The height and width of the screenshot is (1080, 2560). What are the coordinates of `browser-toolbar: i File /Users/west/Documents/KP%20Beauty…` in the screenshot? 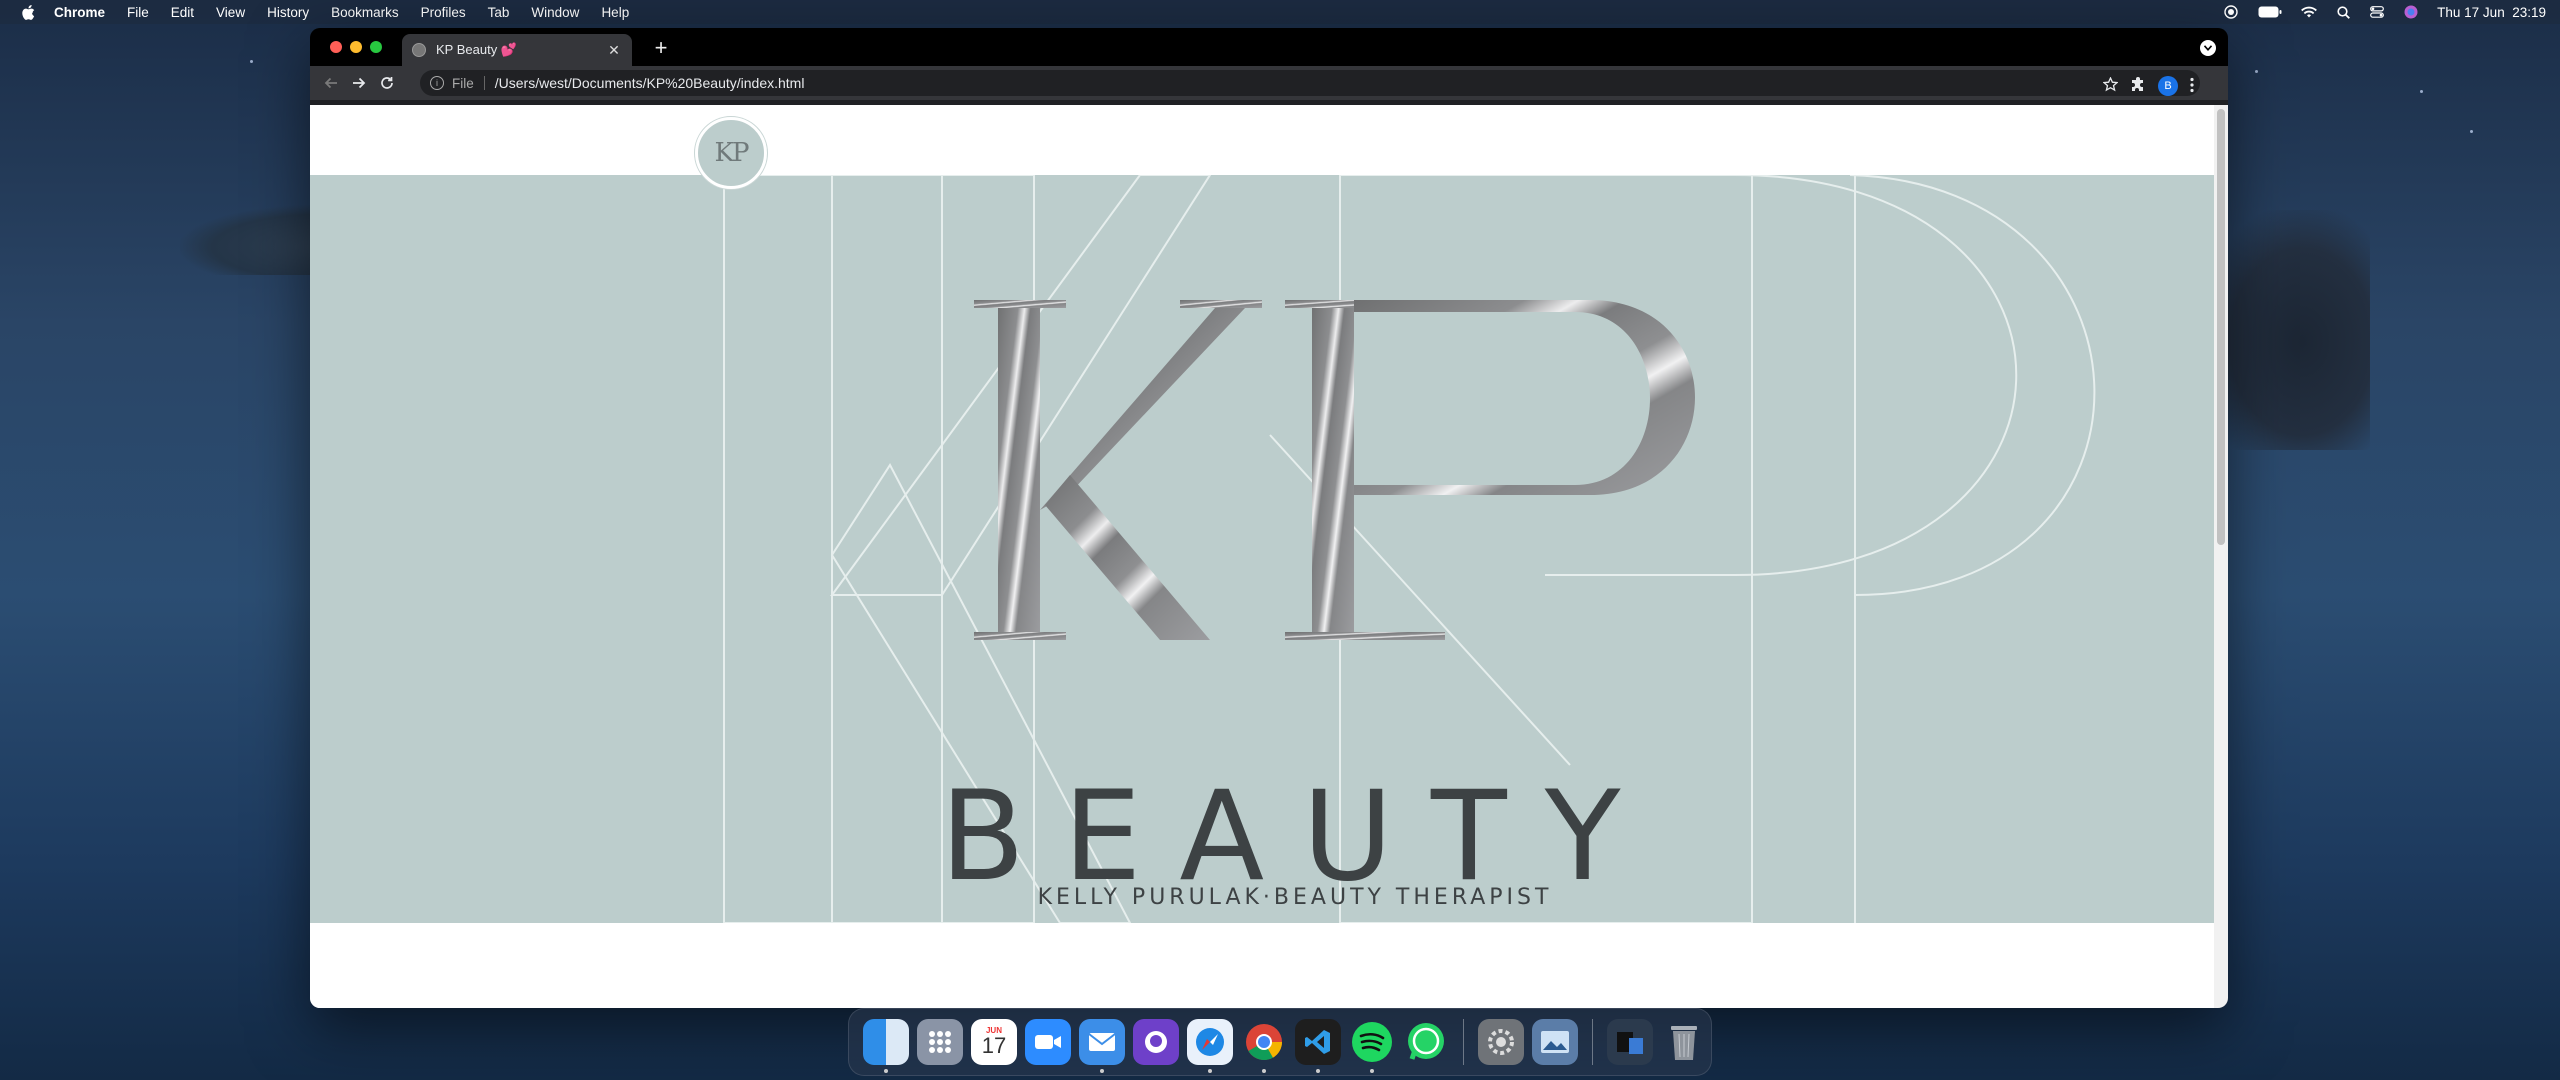 It's located at (1269, 83).